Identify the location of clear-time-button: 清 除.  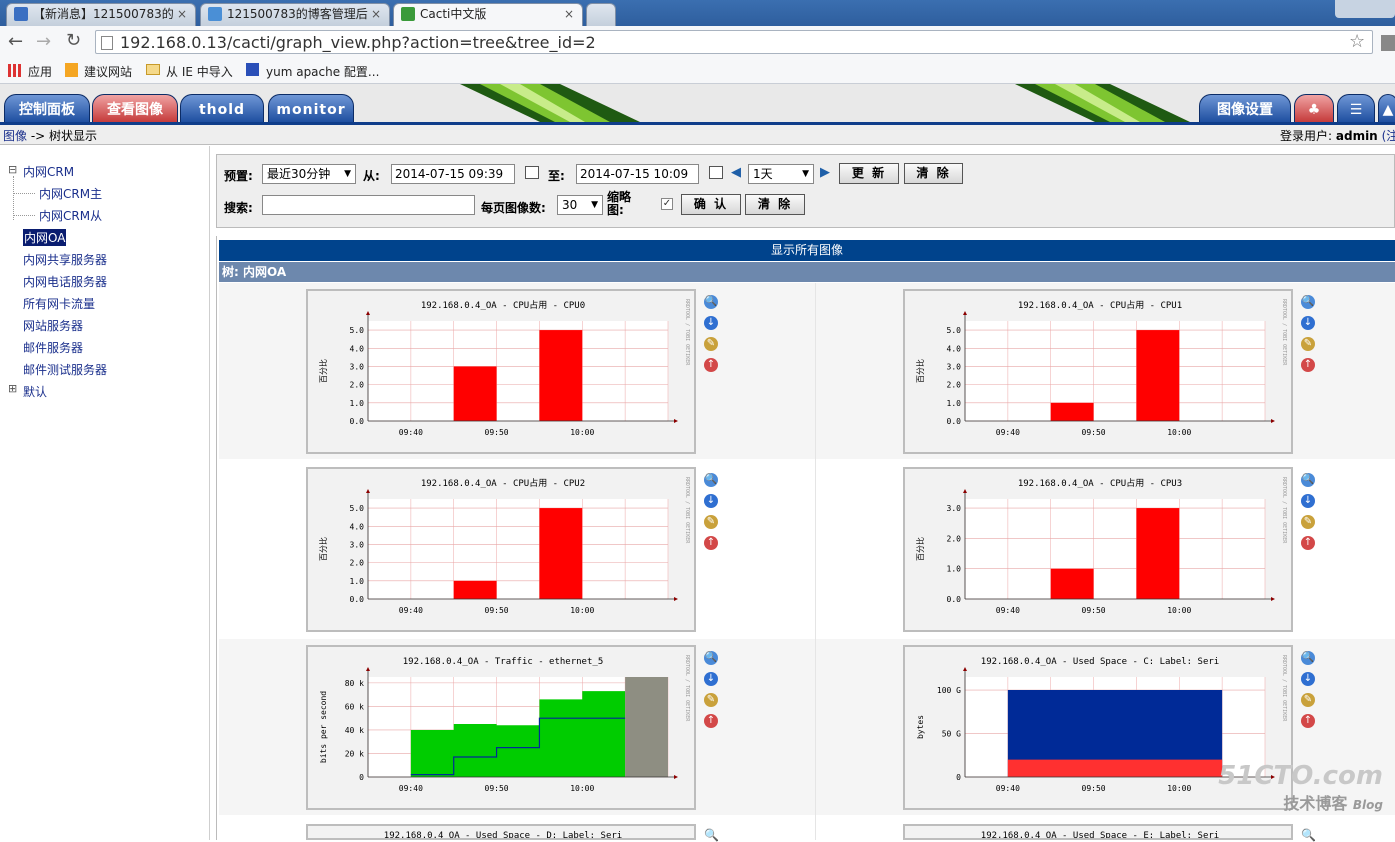
(933, 173).